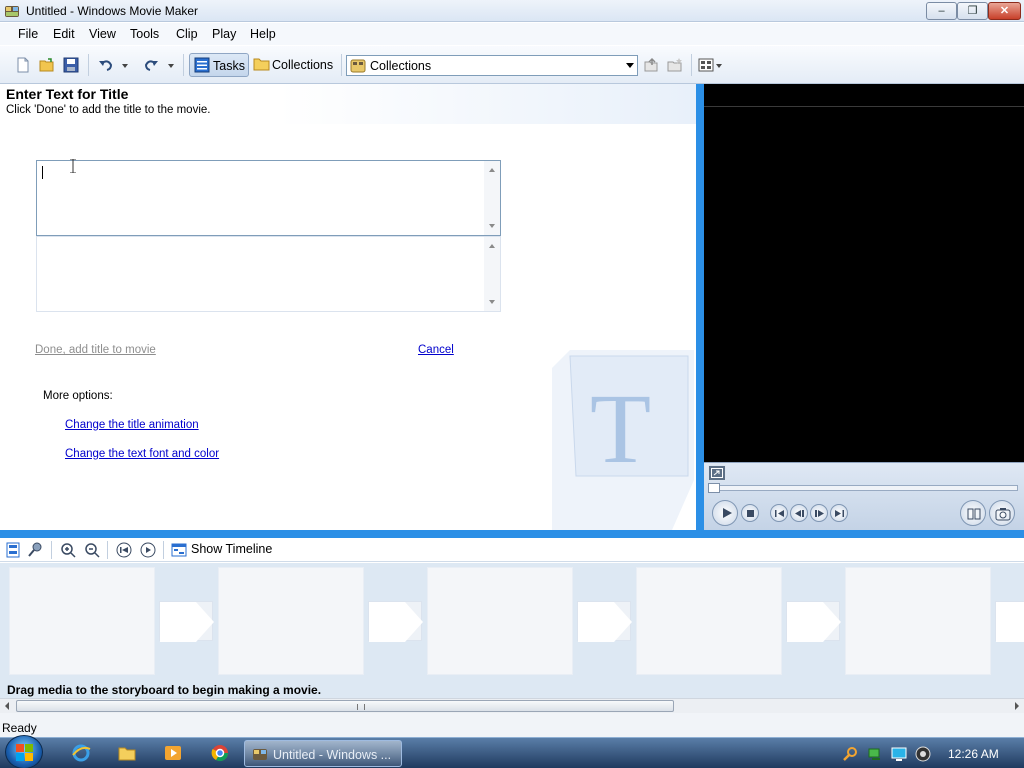 The height and width of the screenshot is (768, 1024). What do you see at coordinates (151, 65) in the screenshot?
I see `redo-icon` at bounding box center [151, 65].